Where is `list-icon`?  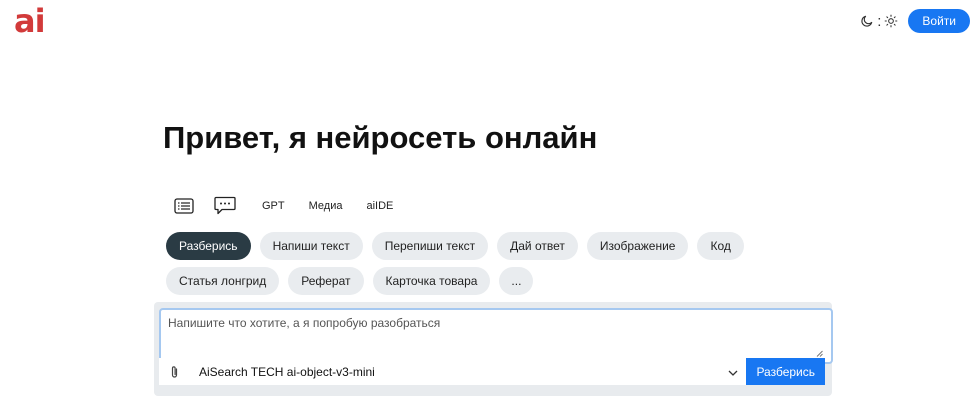 list-icon is located at coordinates (184, 205).